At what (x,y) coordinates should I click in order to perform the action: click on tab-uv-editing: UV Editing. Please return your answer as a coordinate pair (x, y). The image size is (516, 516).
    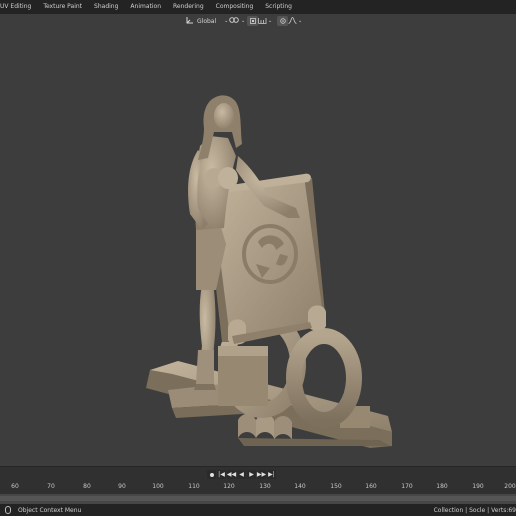
    Looking at the image, I should click on (18, 7).